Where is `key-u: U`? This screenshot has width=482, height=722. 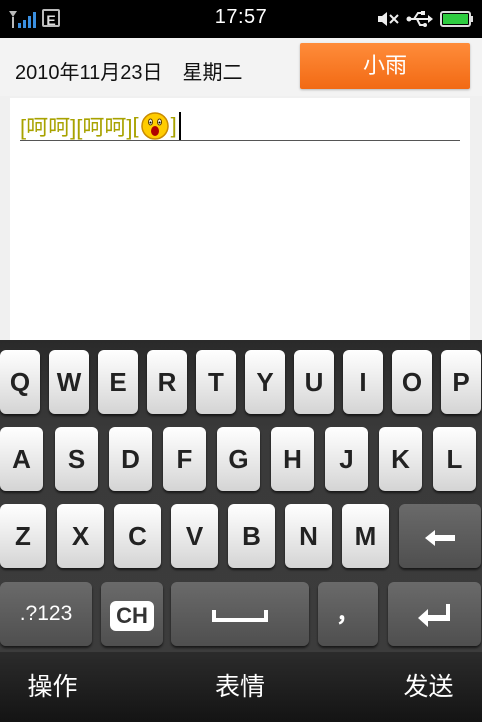
key-u: U is located at coordinates (314, 382).